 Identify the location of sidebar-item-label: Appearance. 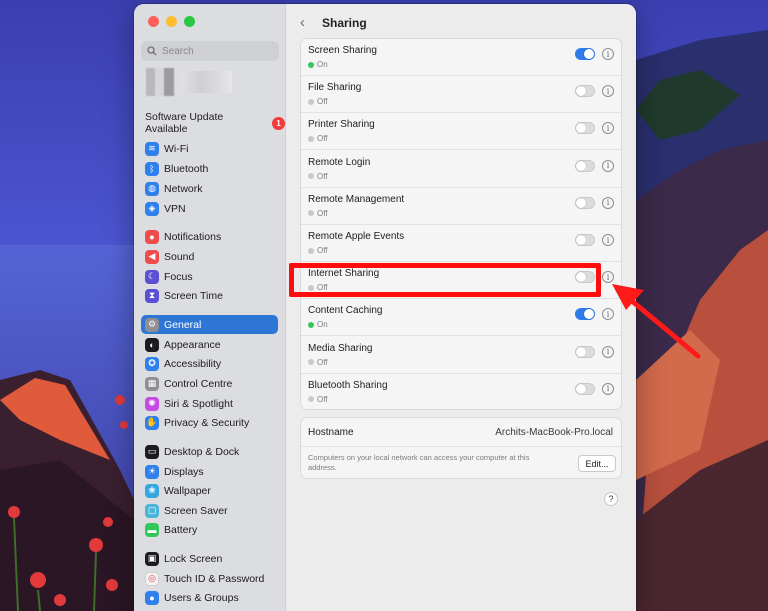
(192, 344).